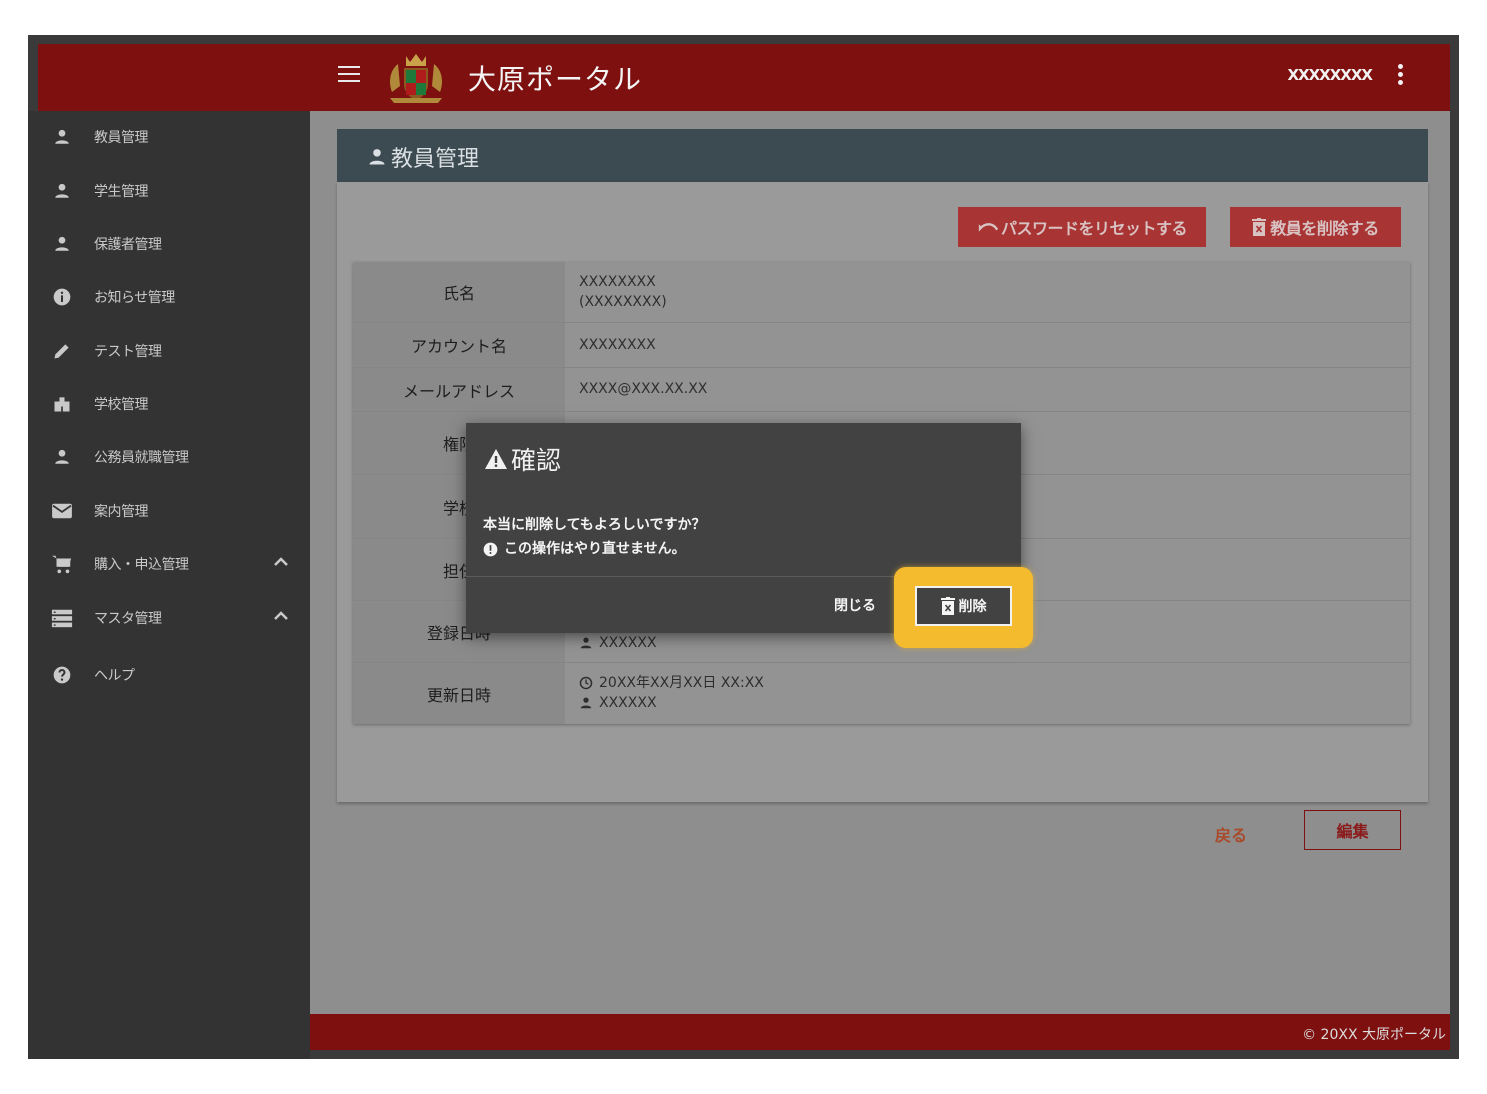 Image resolution: width=1487 pixels, height=1094 pixels. Describe the element at coordinates (1330, 75) in the screenshot. I see `user-name: XXXXXXXX` at that location.